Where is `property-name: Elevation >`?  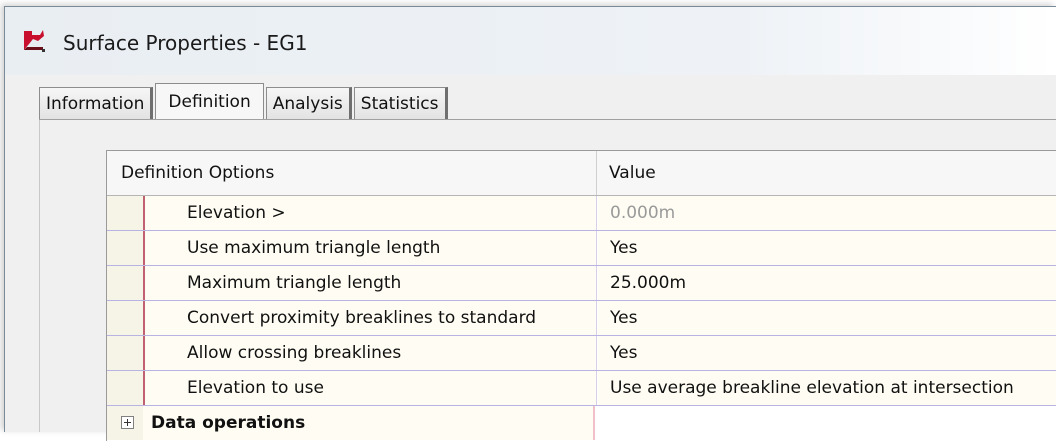 property-name: Elevation > is located at coordinates (371, 213).